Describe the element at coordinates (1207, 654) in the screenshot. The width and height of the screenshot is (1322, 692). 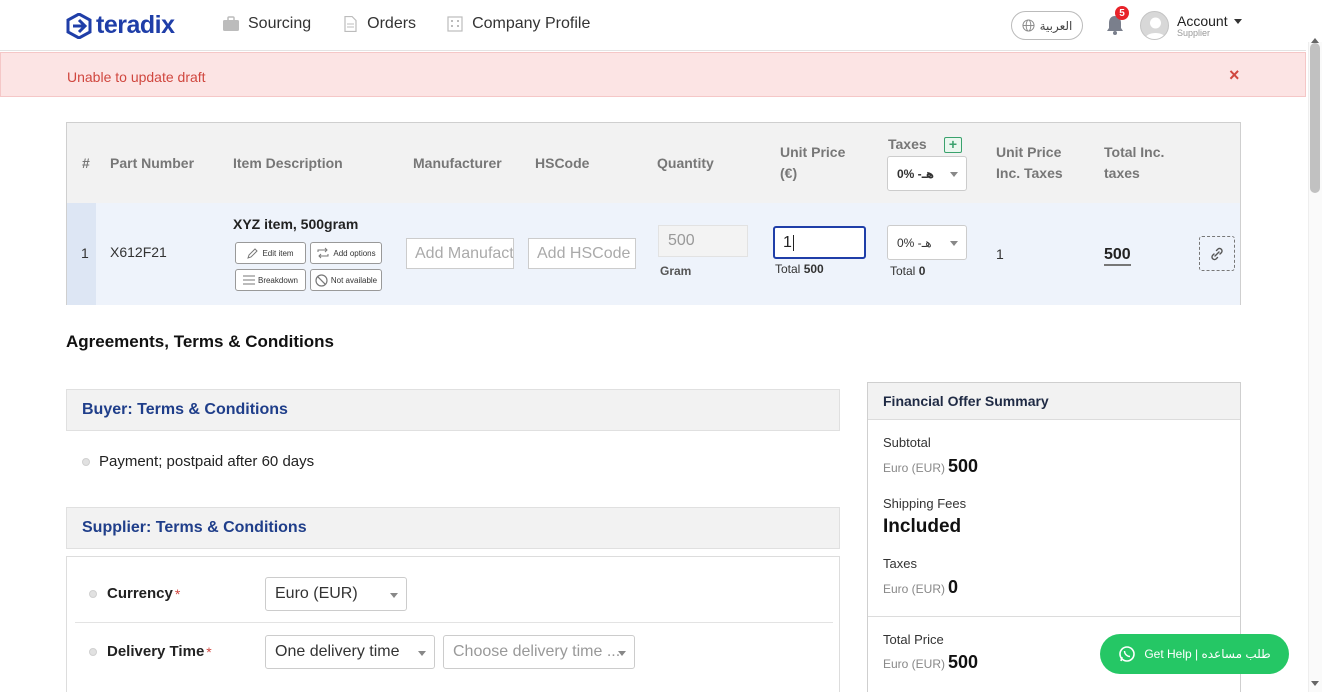
I see `get-help-label: Get Help | طلب مساعده` at that location.